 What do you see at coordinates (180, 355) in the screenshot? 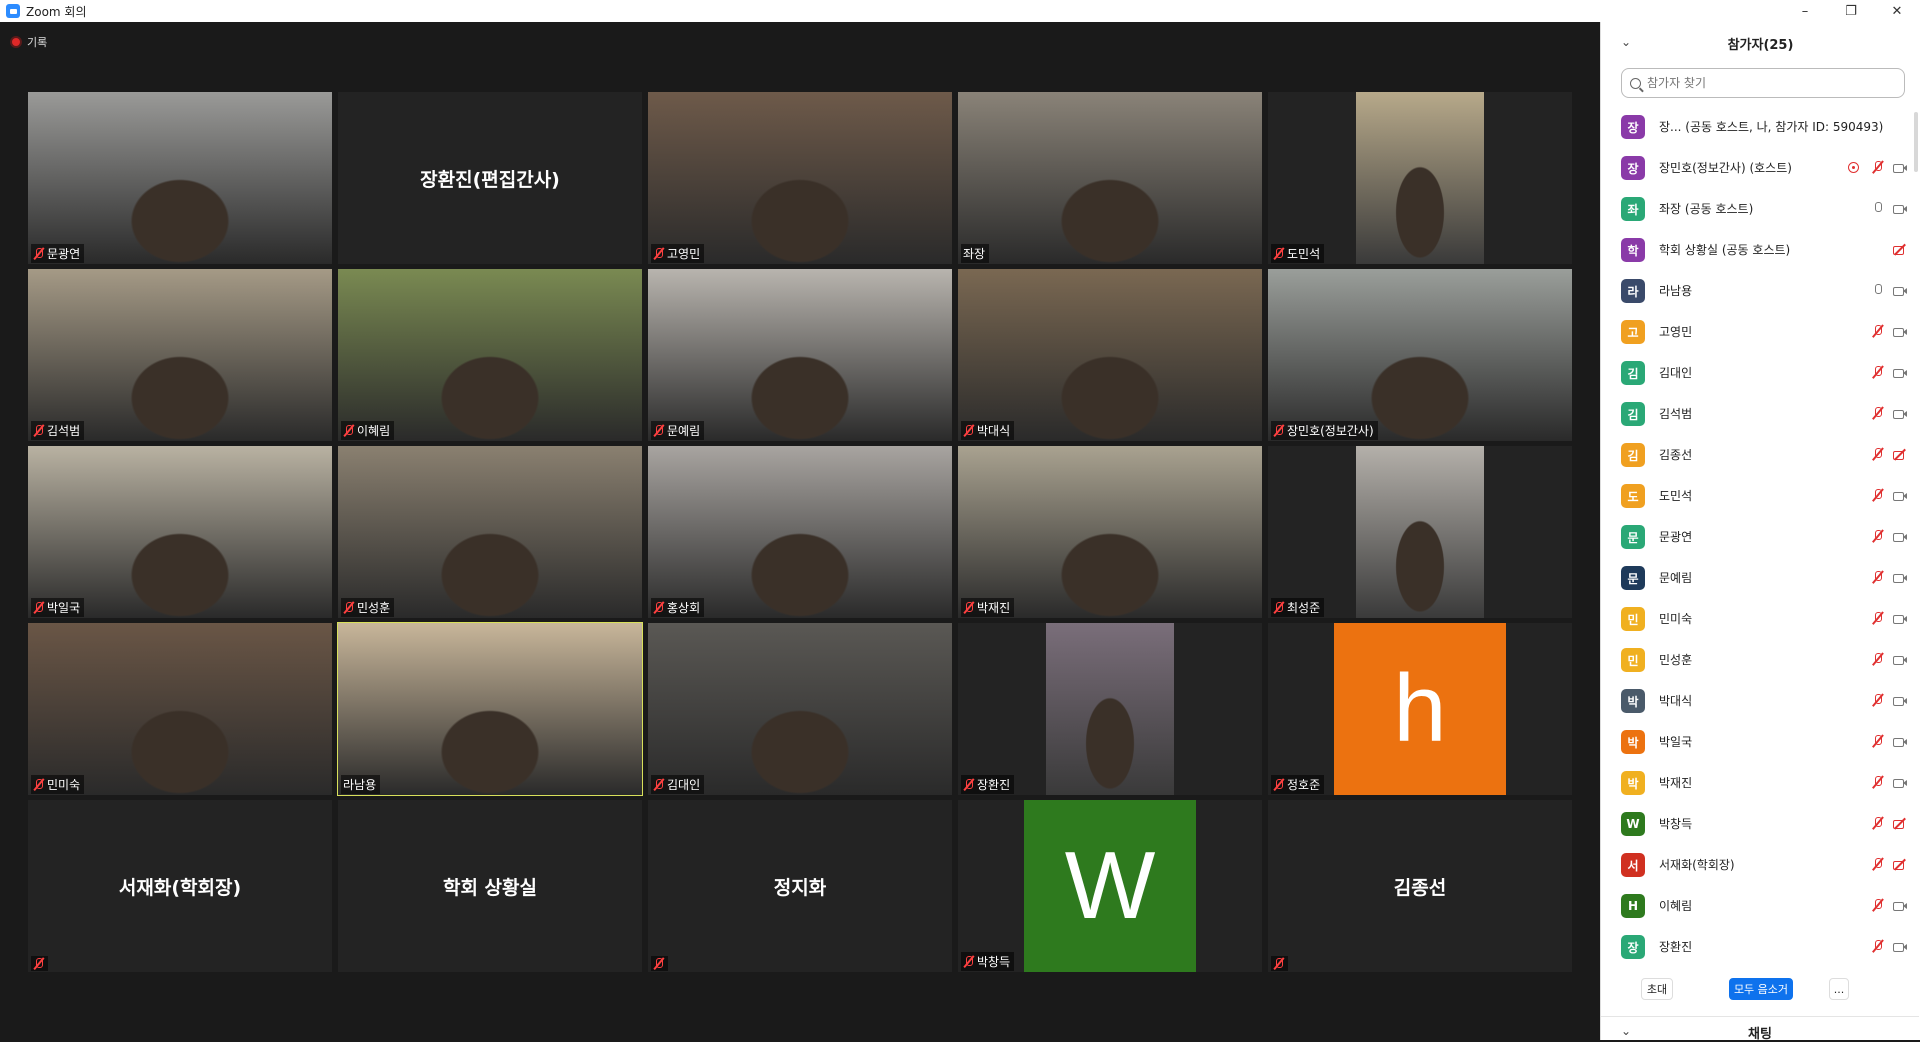
I see `video-tile: 김석범` at bounding box center [180, 355].